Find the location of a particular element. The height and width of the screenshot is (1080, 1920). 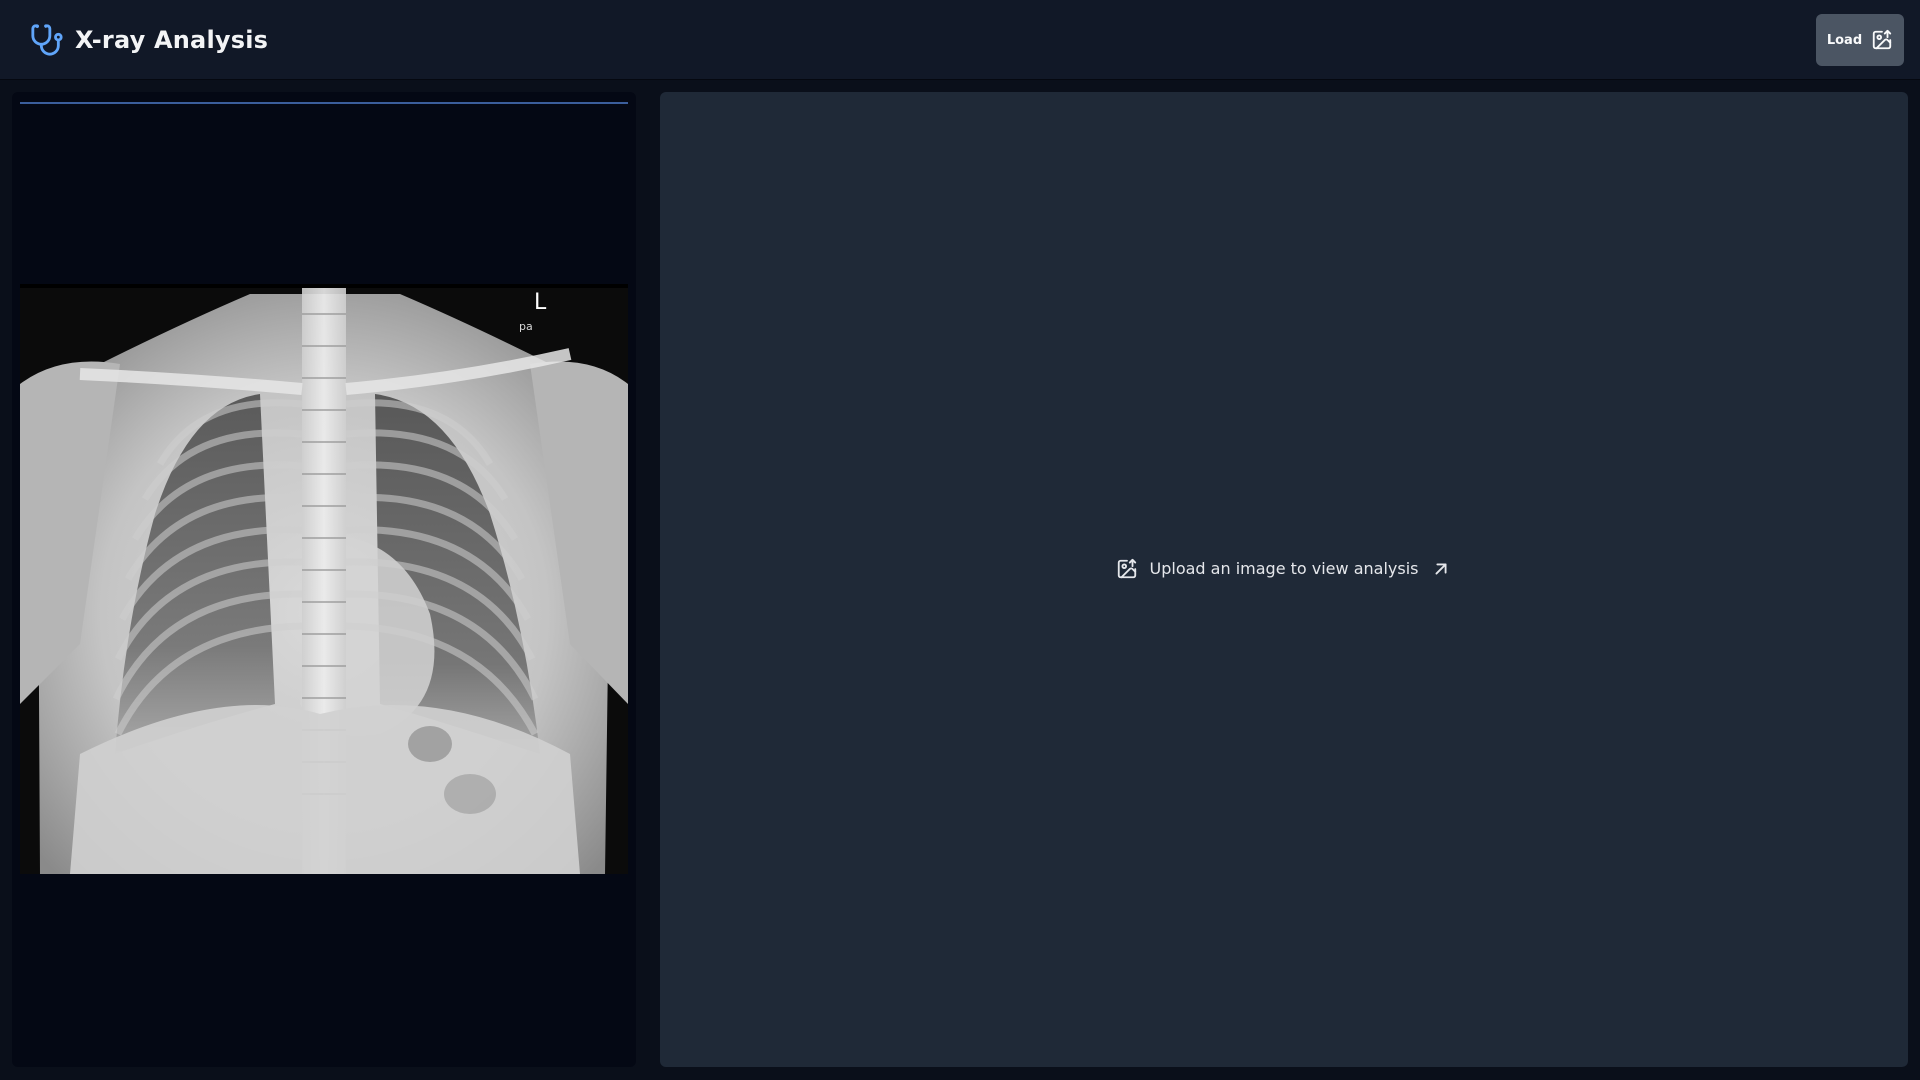

load-button: Load is located at coordinates (1860, 40).